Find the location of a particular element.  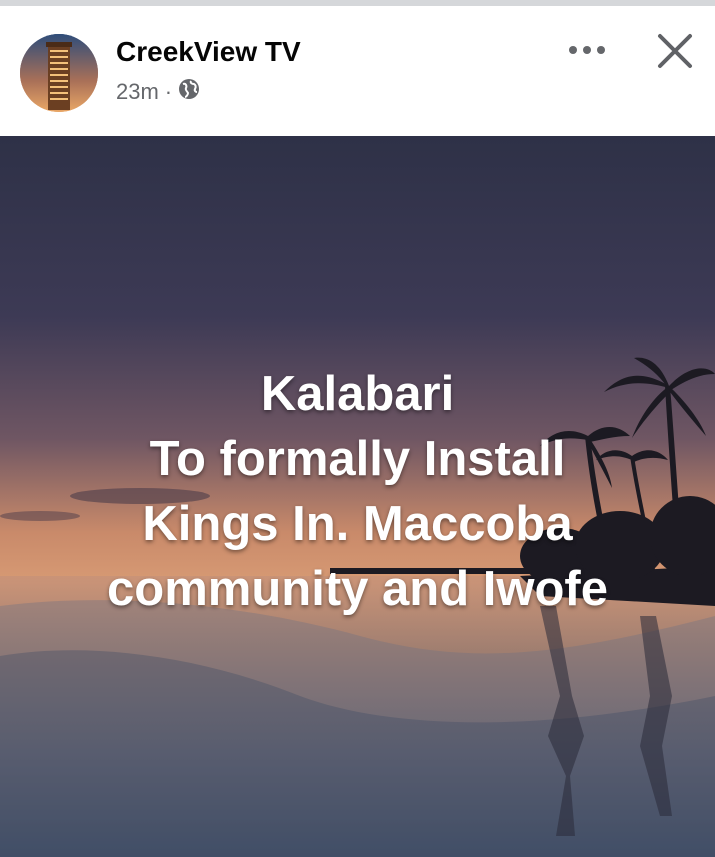

avatar-tower-image is located at coordinates (59, 73).